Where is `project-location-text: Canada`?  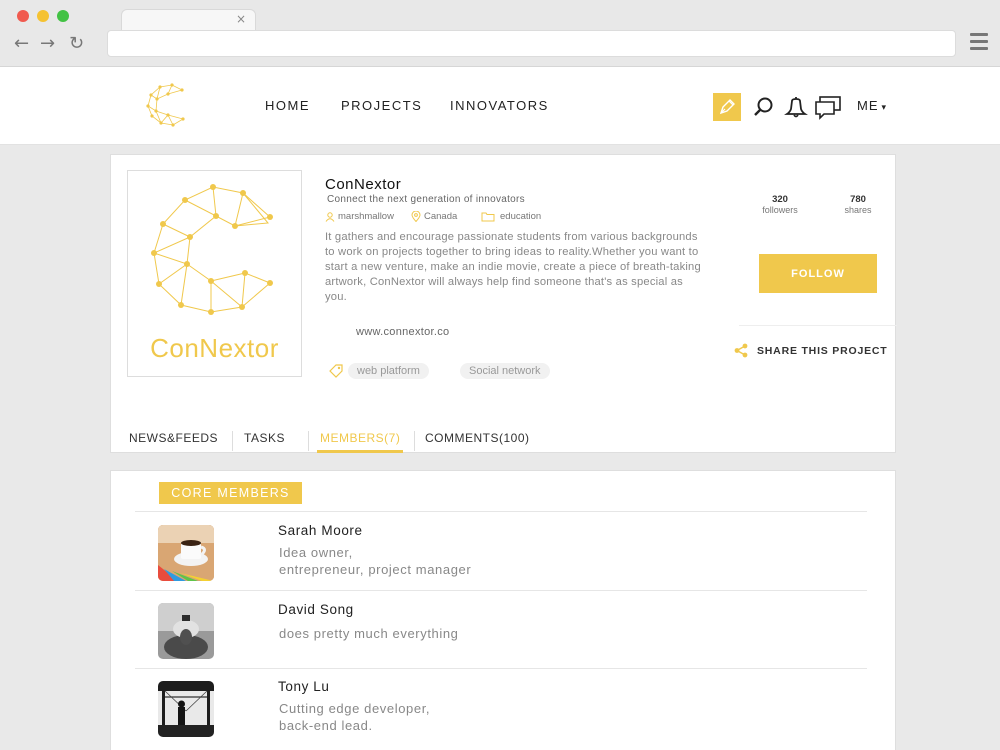
project-location-text: Canada is located at coordinates (441, 216).